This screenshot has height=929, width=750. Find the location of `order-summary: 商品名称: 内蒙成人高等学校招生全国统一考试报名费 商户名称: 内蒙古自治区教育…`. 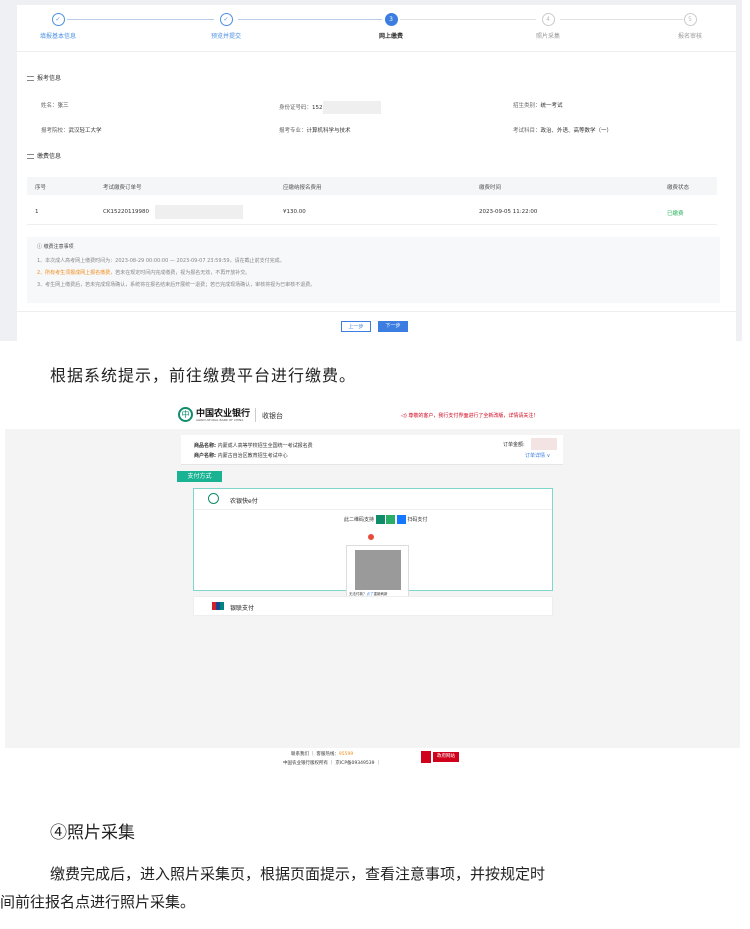

order-summary: 商品名称: 内蒙成人高等学校招生全国统一考试报名费 商户名称: 内蒙古自治区教育… is located at coordinates (372, 450).